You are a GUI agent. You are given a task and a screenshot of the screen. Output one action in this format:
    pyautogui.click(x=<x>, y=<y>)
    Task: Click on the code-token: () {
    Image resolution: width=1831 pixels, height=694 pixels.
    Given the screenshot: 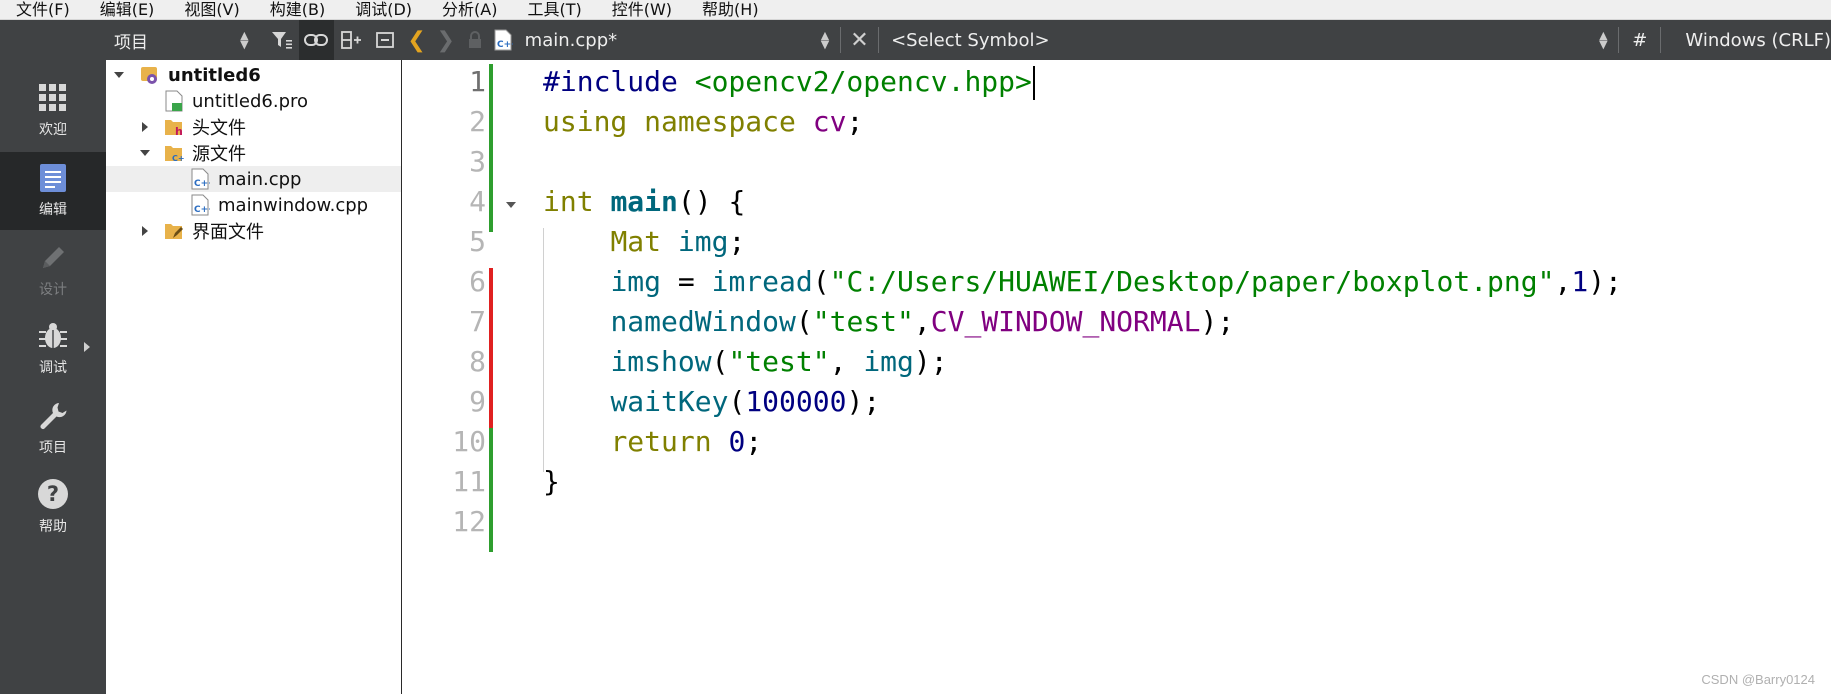 What is the action you would take?
    pyautogui.click(x=711, y=201)
    